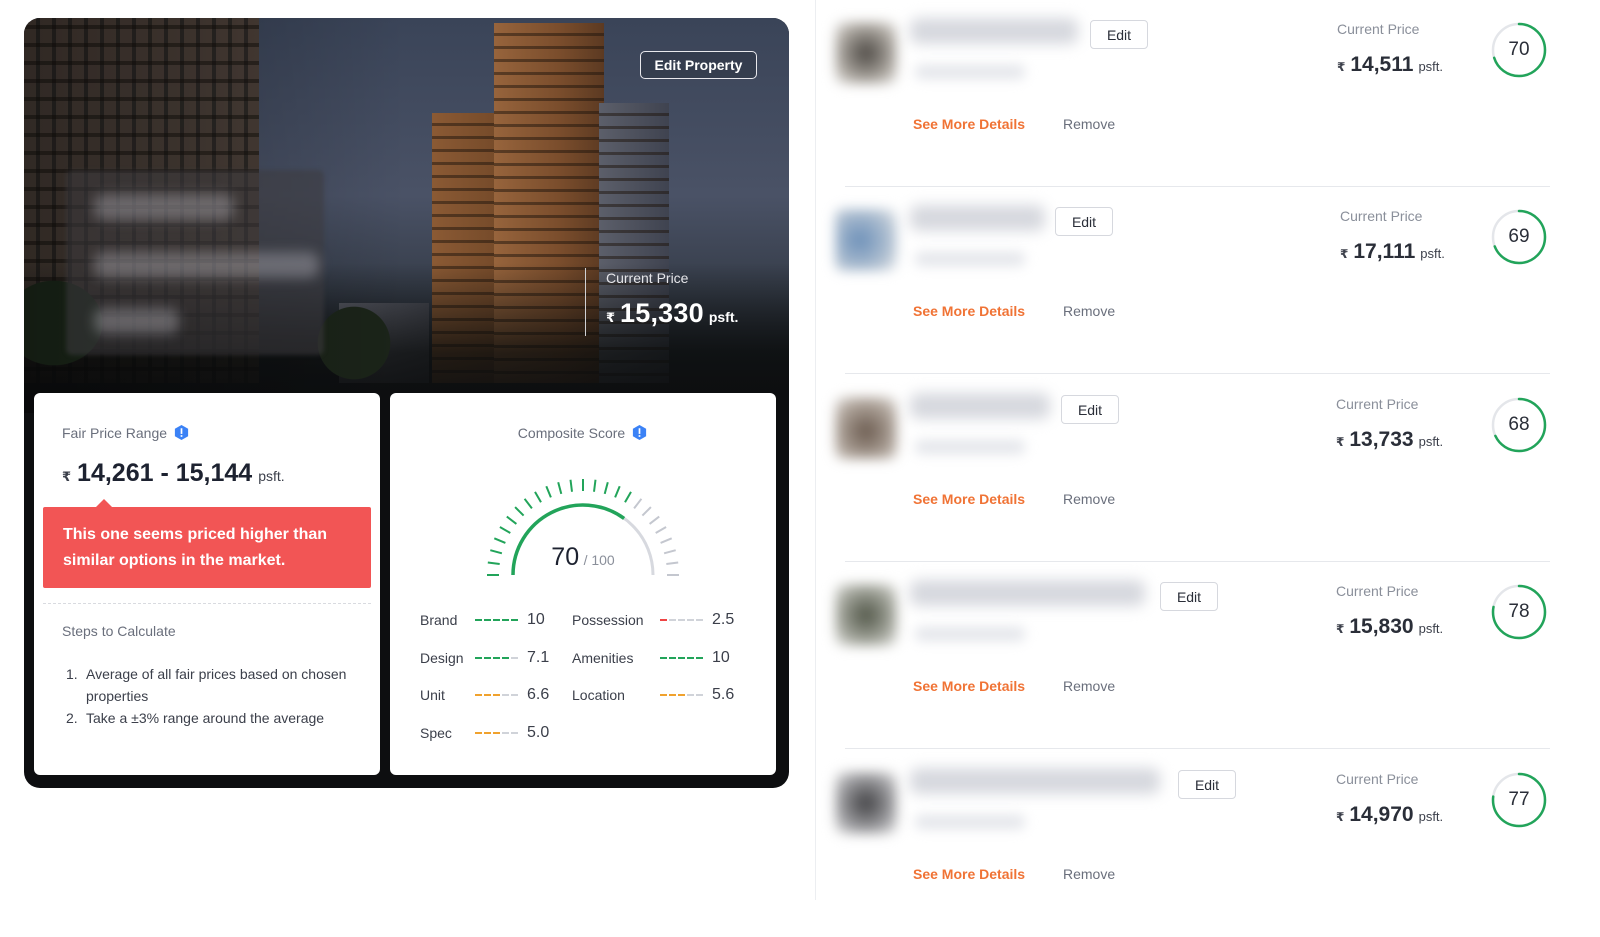 This screenshot has width=1600, height=937. Describe the element at coordinates (1381, 626) in the screenshot. I see `price-value: 15,830` at that location.